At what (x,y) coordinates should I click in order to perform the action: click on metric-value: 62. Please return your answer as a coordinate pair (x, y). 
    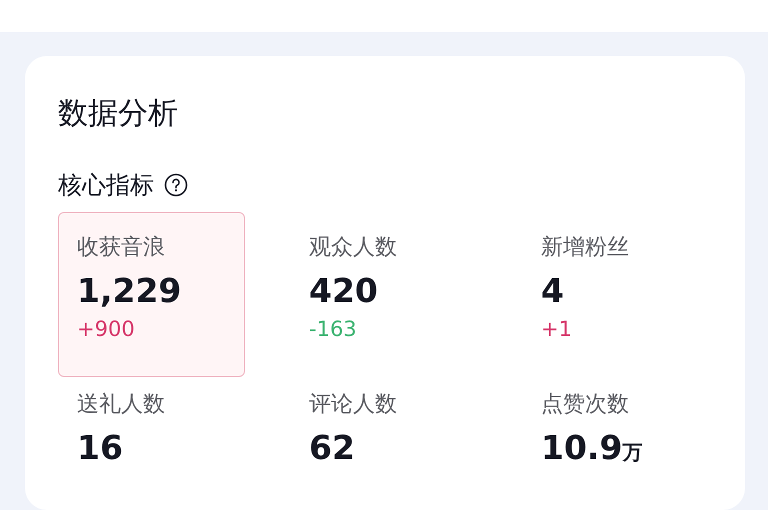
    Looking at the image, I should click on (332, 448).